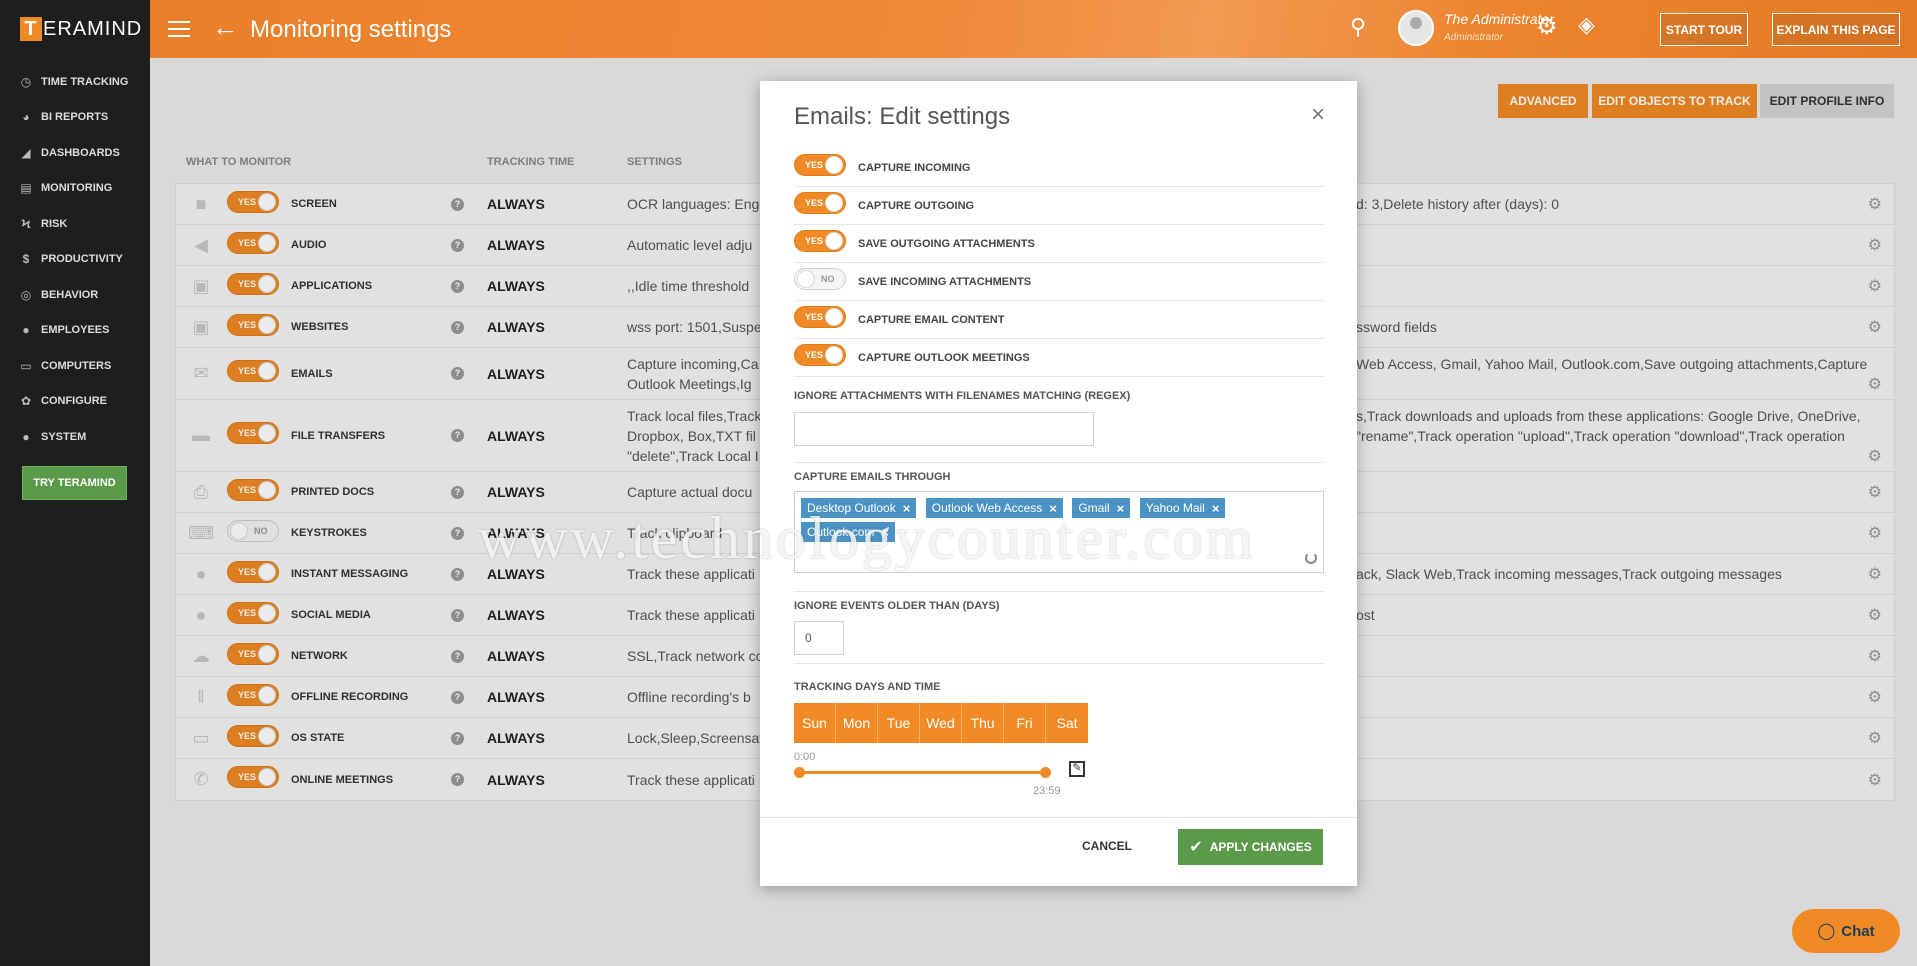  Describe the element at coordinates (75, 189) in the screenshot. I see `sidebar-item-monitoring: ▤ MONITORING` at that location.